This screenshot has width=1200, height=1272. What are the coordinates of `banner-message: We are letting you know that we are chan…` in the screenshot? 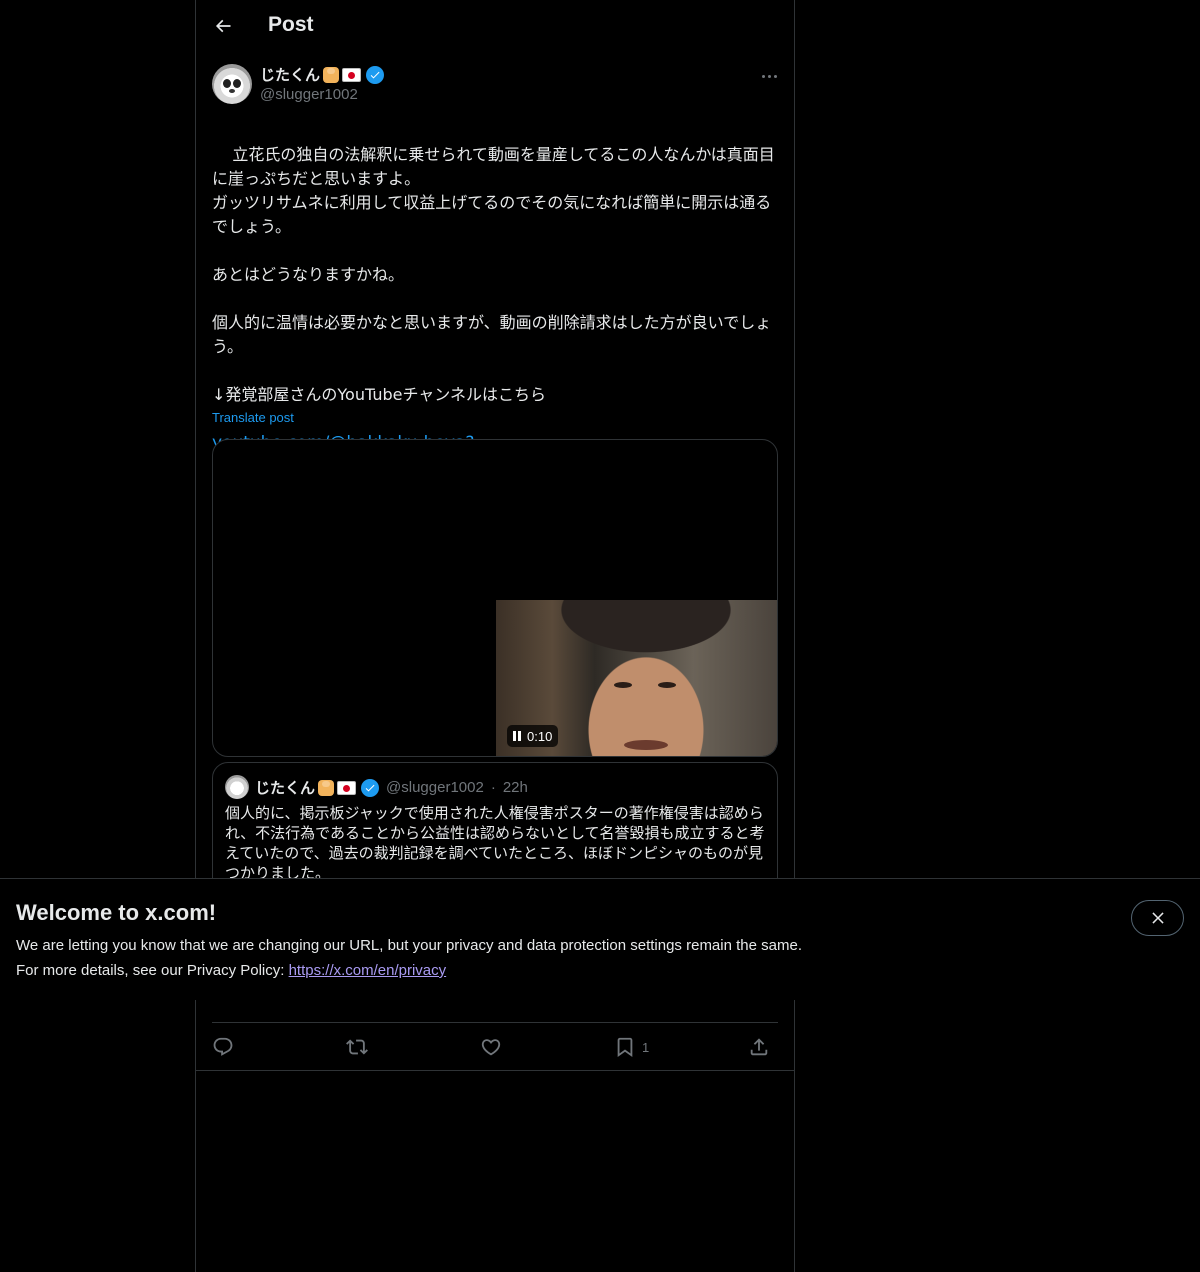 It's located at (409, 945).